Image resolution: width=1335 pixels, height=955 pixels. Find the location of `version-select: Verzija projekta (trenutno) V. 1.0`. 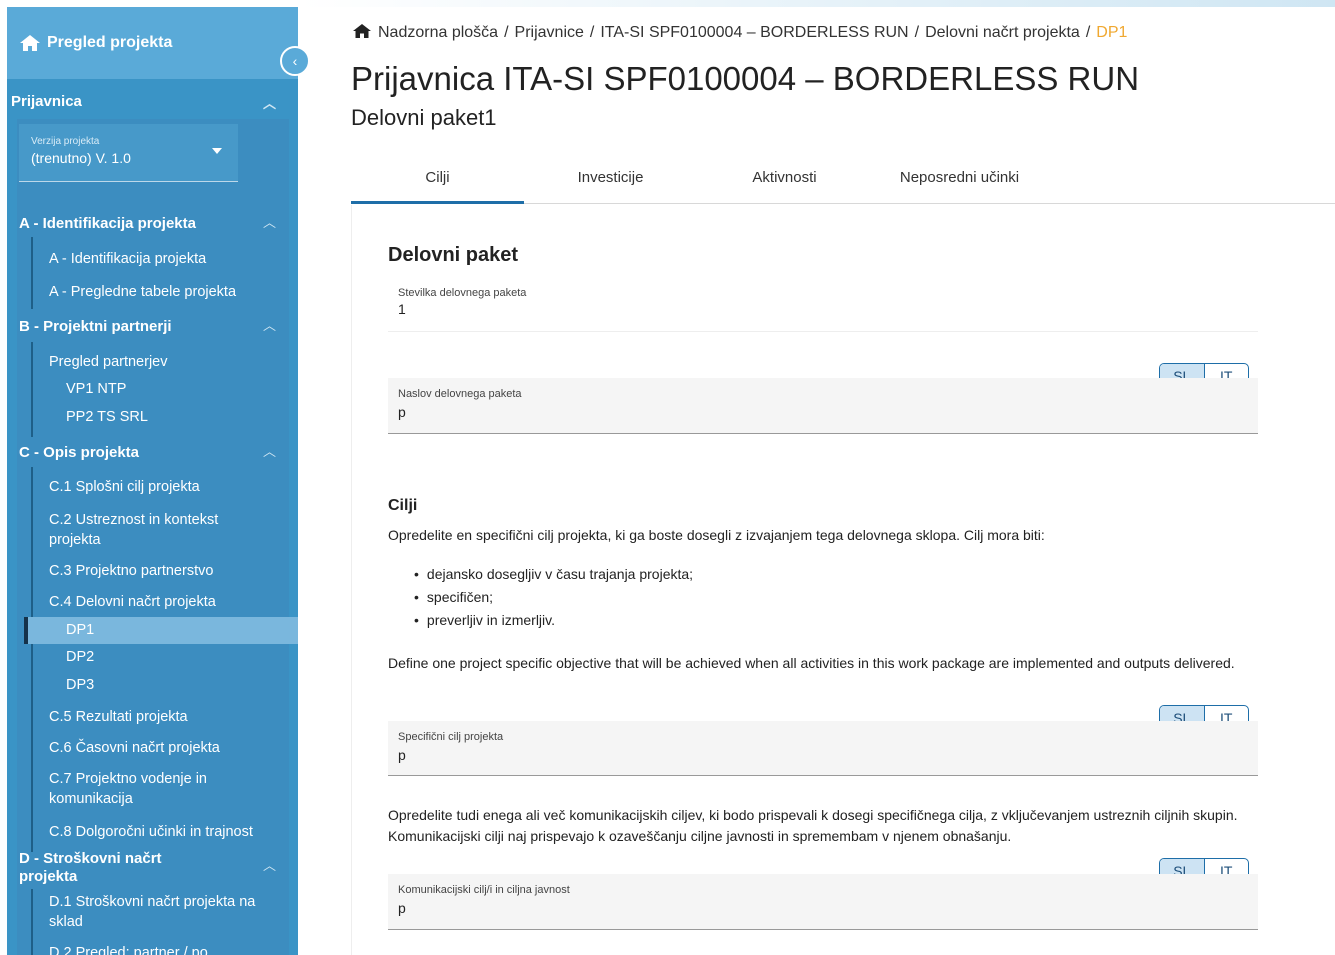

version-select: Verzija projekta (trenutno) V. 1.0 is located at coordinates (128, 153).